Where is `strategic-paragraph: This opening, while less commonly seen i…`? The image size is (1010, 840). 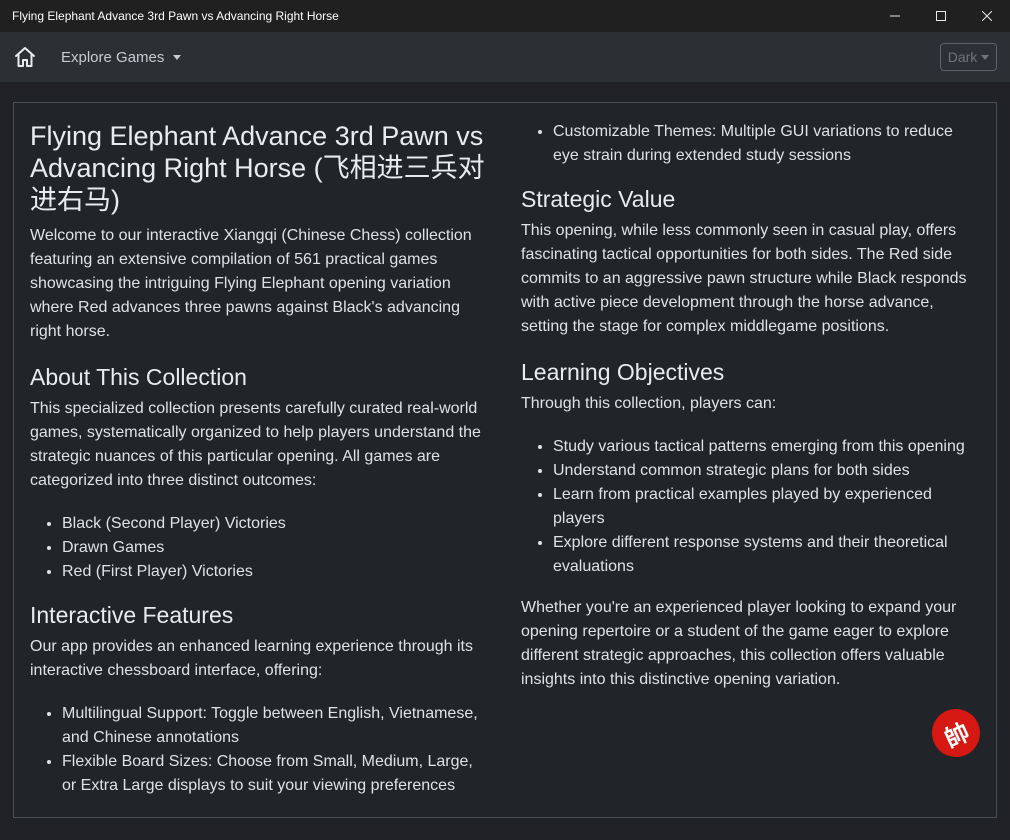 strategic-paragraph: This opening, while less commonly seen i… is located at coordinates (744, 278).